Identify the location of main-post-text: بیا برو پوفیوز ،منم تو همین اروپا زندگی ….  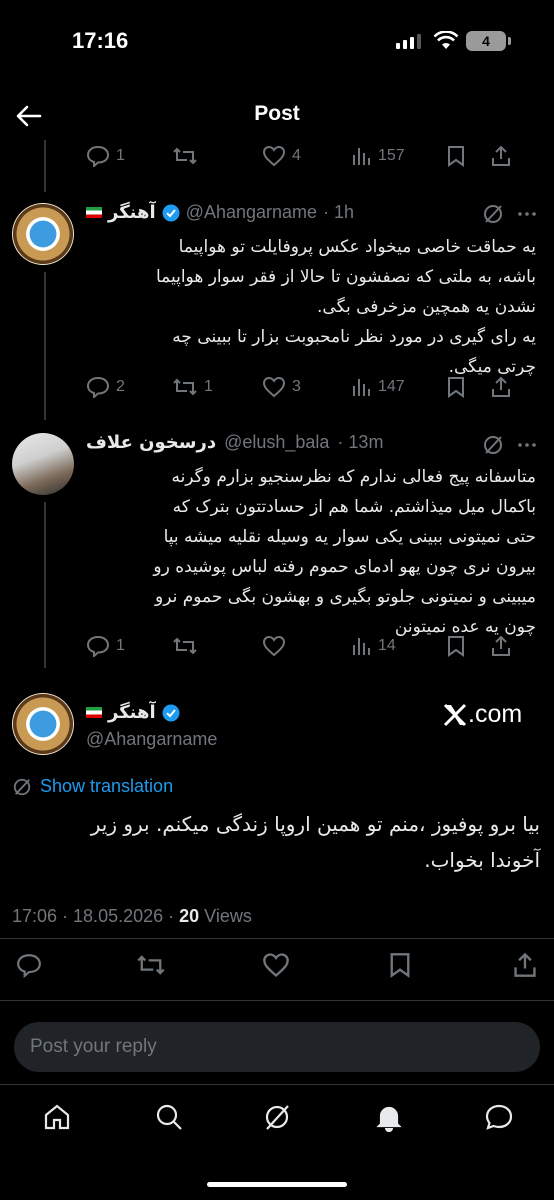
(276, 842).